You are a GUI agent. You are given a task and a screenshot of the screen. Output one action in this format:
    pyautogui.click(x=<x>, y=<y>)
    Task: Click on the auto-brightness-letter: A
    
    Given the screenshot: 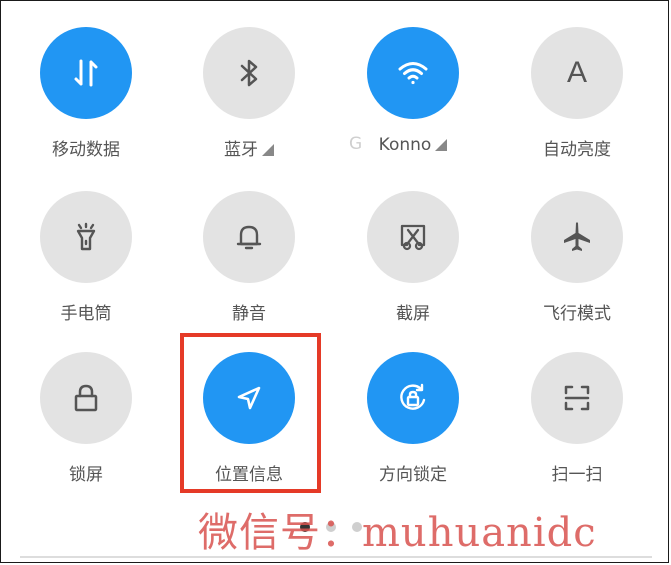 What is the action you would take?
    pyautogui.click(x=576, y=72)
    